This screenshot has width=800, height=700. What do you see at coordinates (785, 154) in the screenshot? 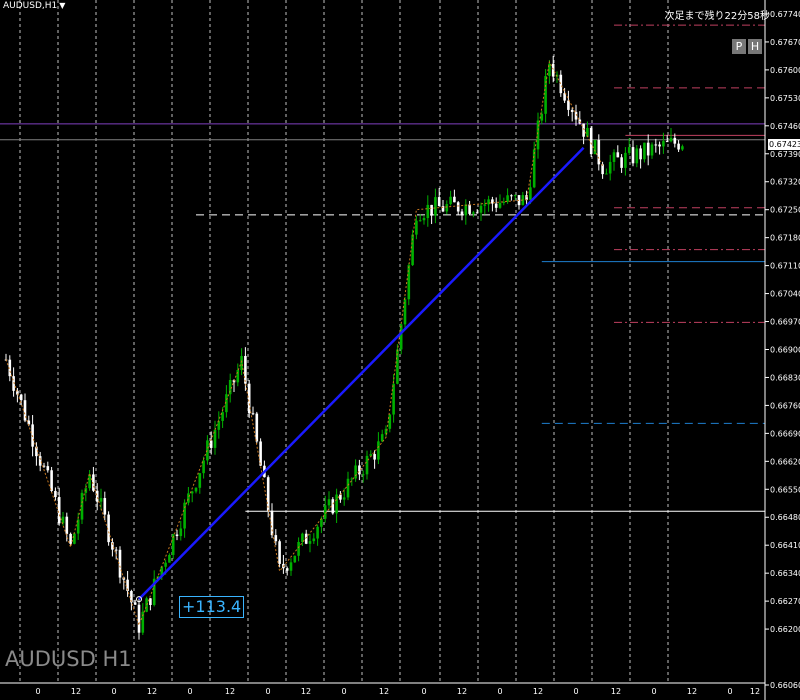
I see `y-tick-label: 0.67390` at bounding box center [785, 154].